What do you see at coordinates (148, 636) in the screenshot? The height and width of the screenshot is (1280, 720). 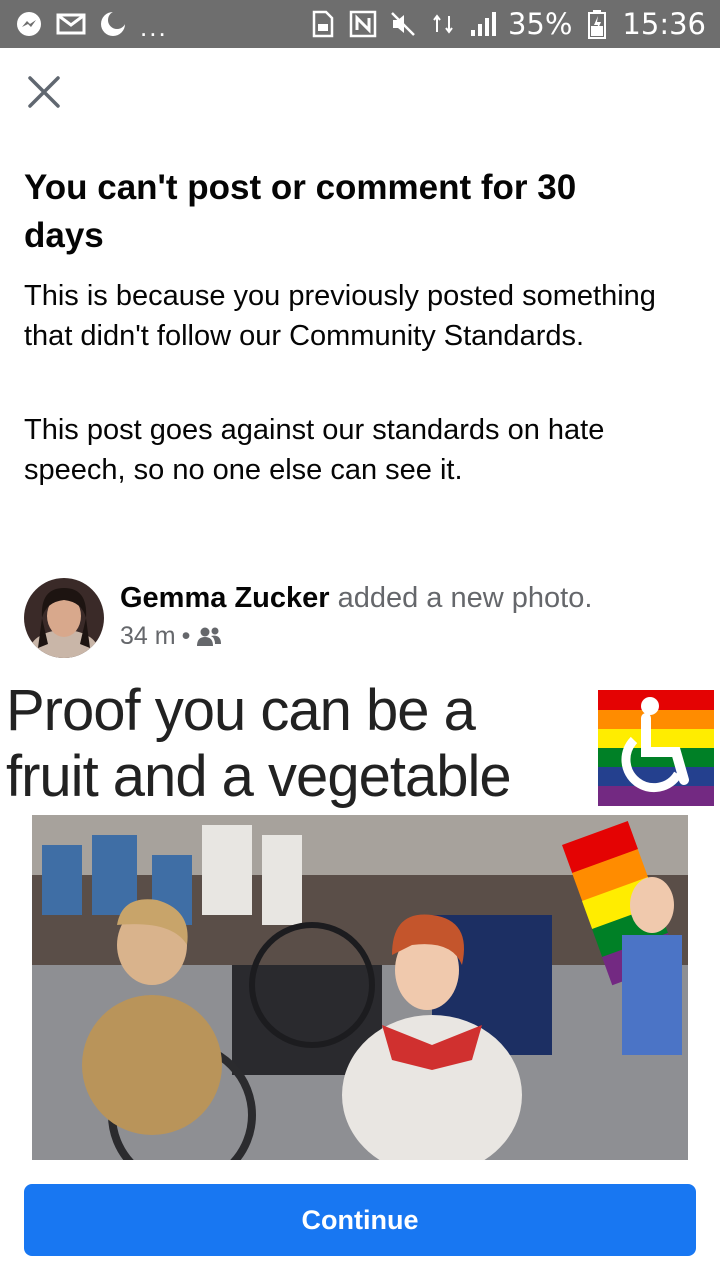 I see `post-time: 34 m` at bounding box center [148, 636].